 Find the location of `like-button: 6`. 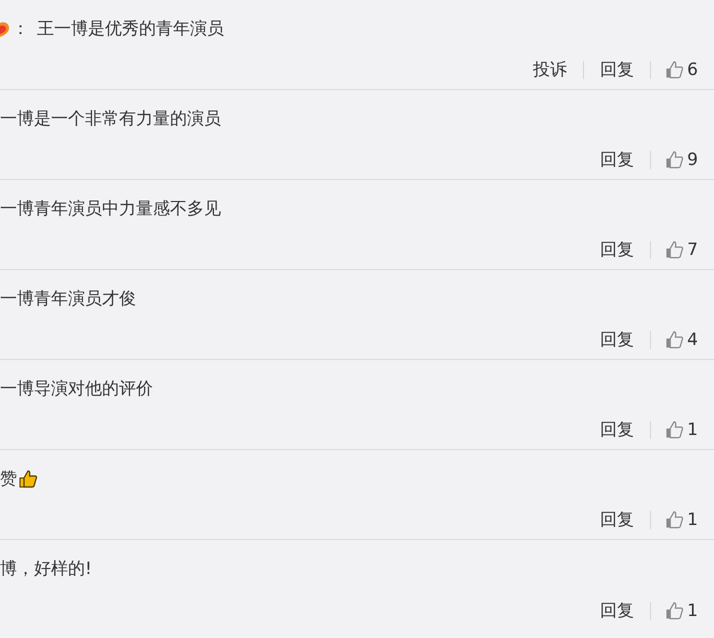

like-button: 6 is located at coordinates (681, 70).